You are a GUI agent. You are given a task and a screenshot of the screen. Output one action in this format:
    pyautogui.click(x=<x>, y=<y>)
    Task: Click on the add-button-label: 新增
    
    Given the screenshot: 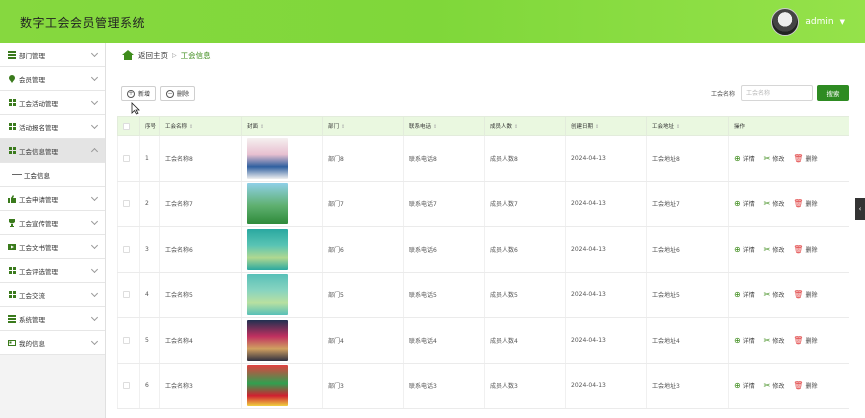 What is the action you would take?
    pyautogui.click(x=144, y=94)
    